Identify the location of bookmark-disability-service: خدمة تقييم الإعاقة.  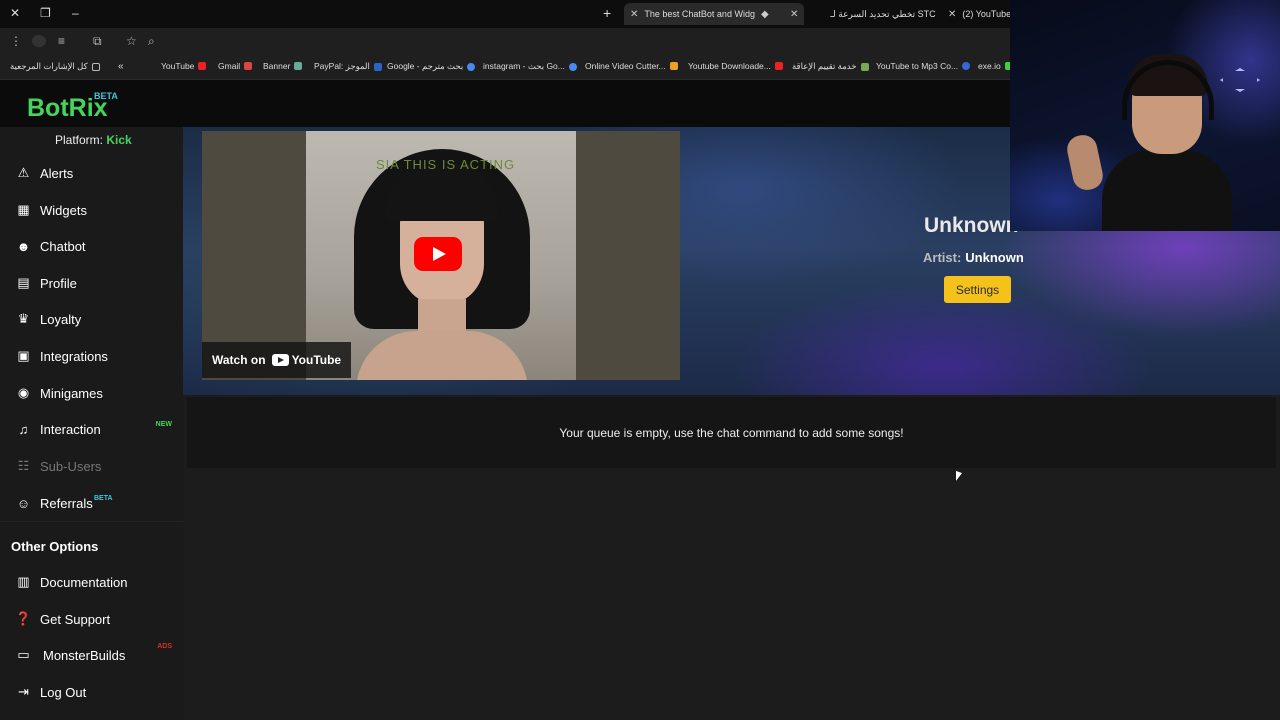
(830, 66).